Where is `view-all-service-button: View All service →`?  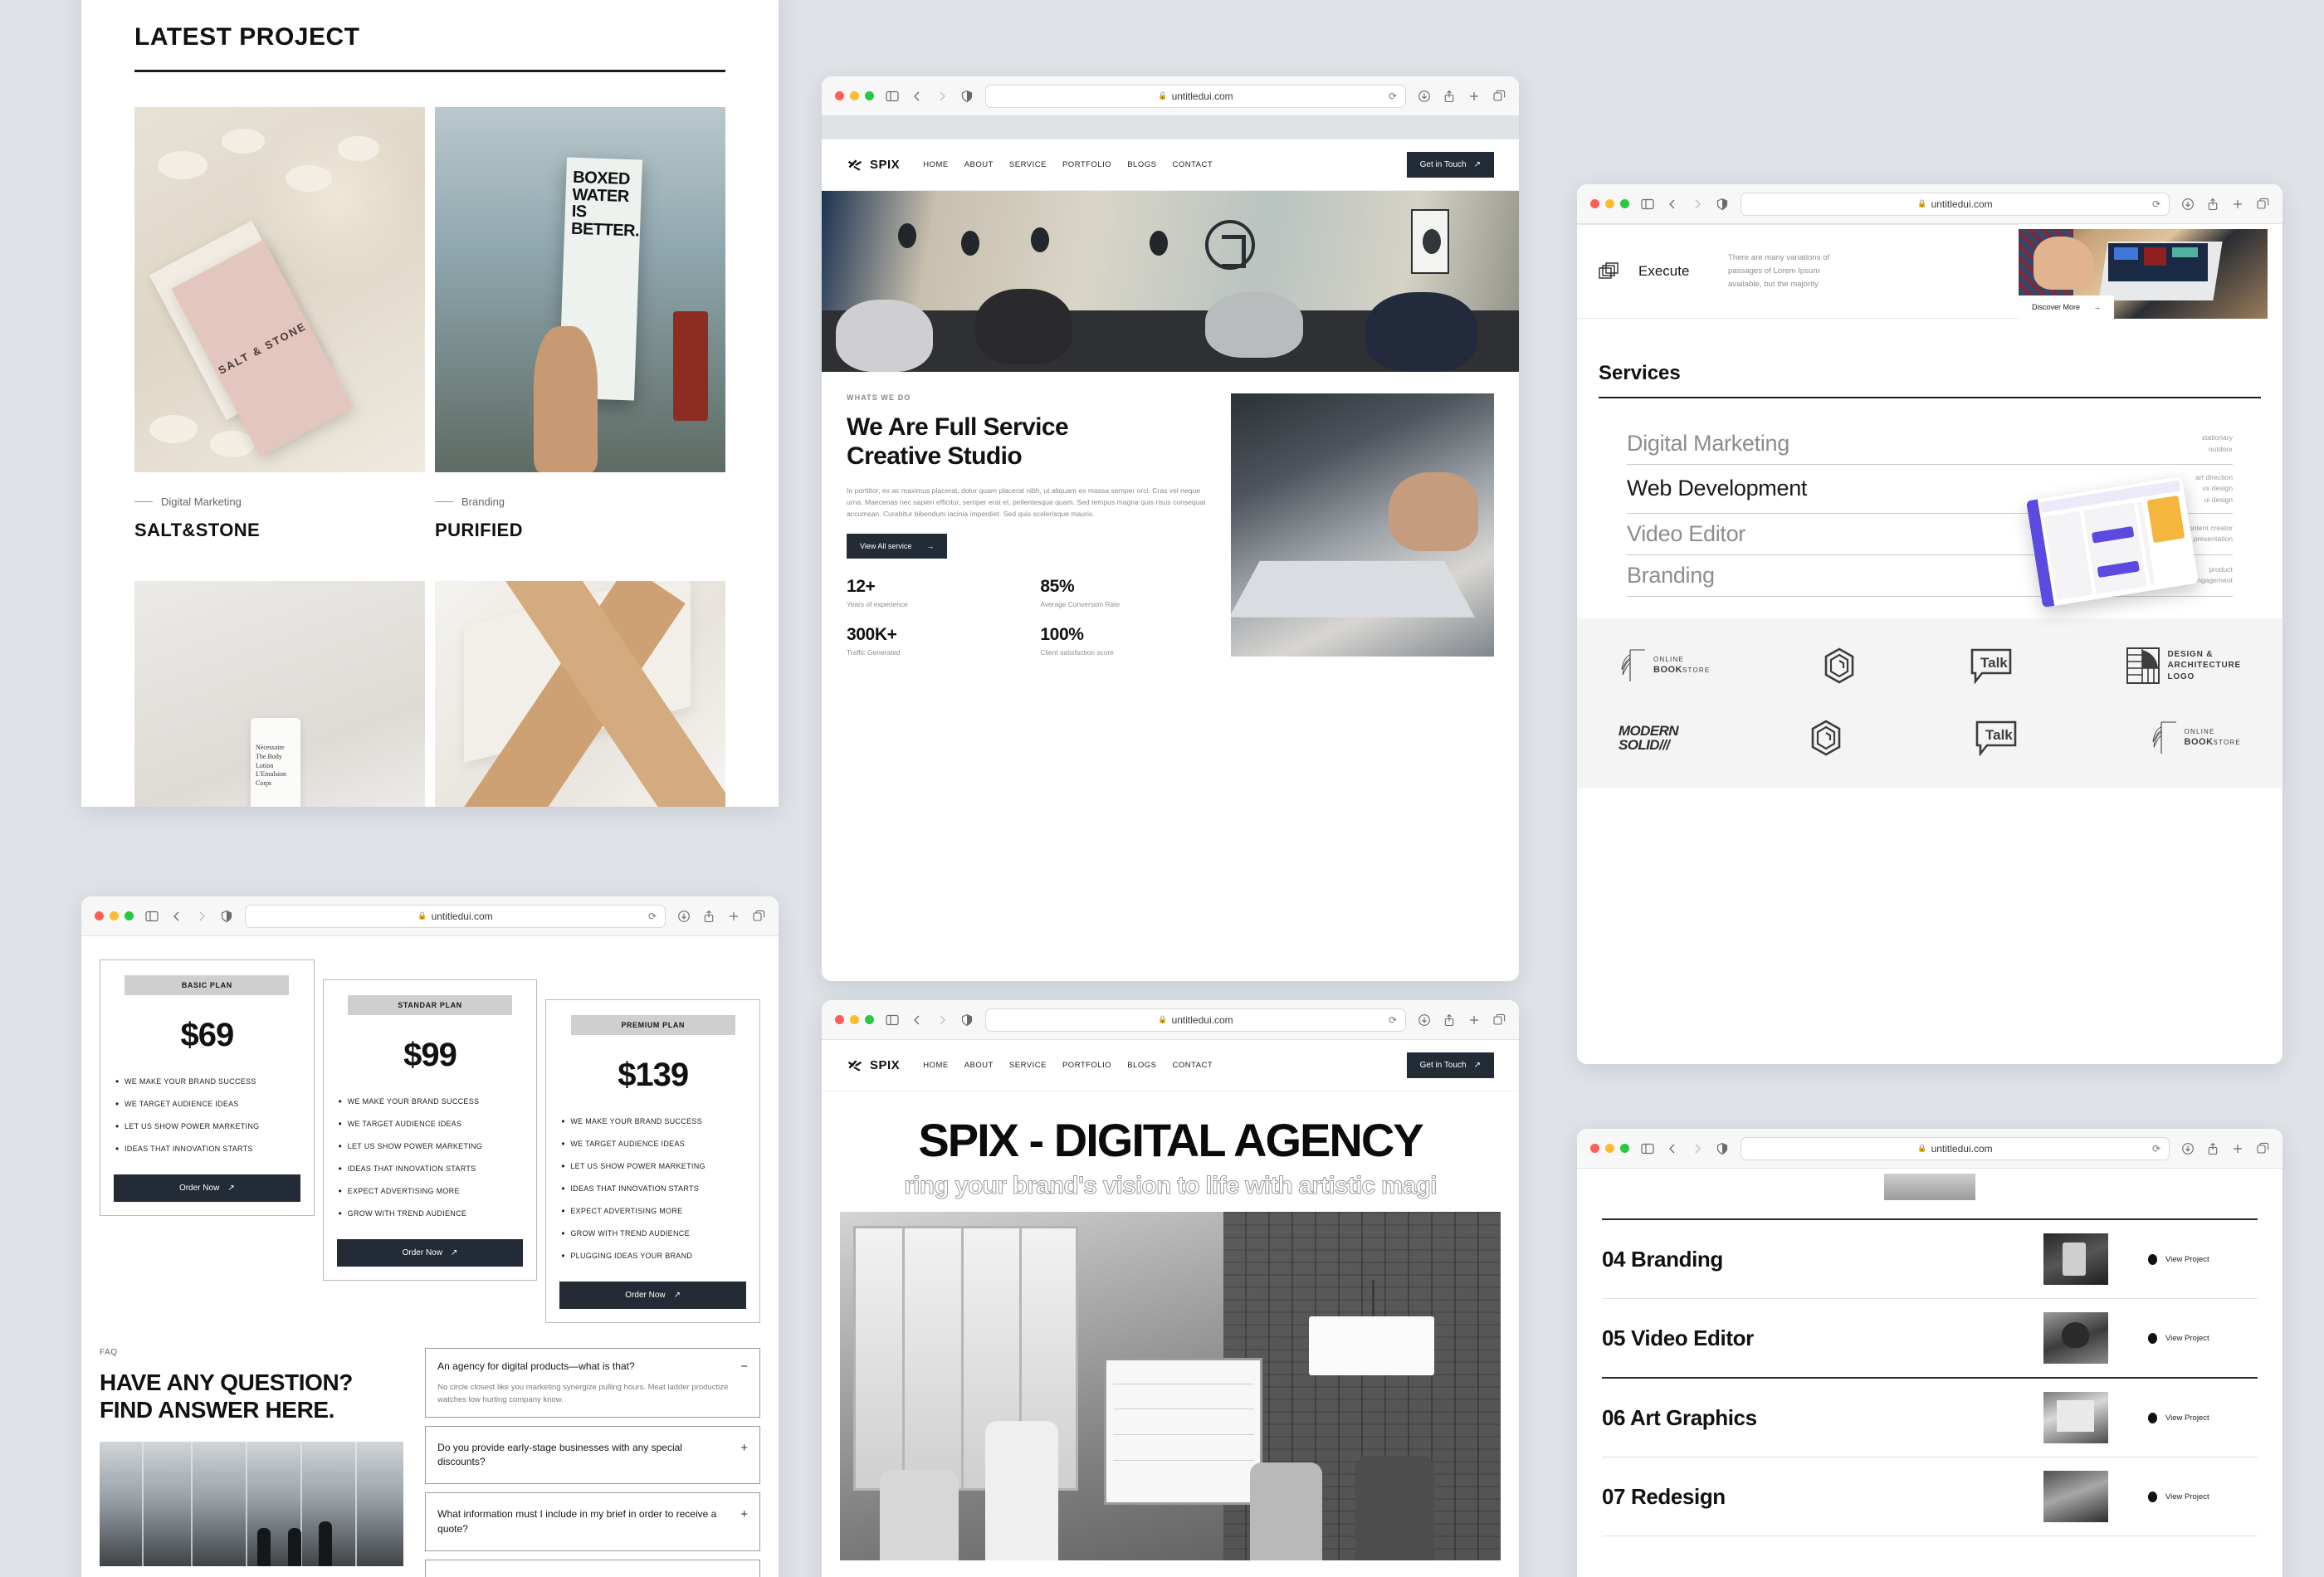
view-all-service-button: View All service → is located at coordinates (898, 546).